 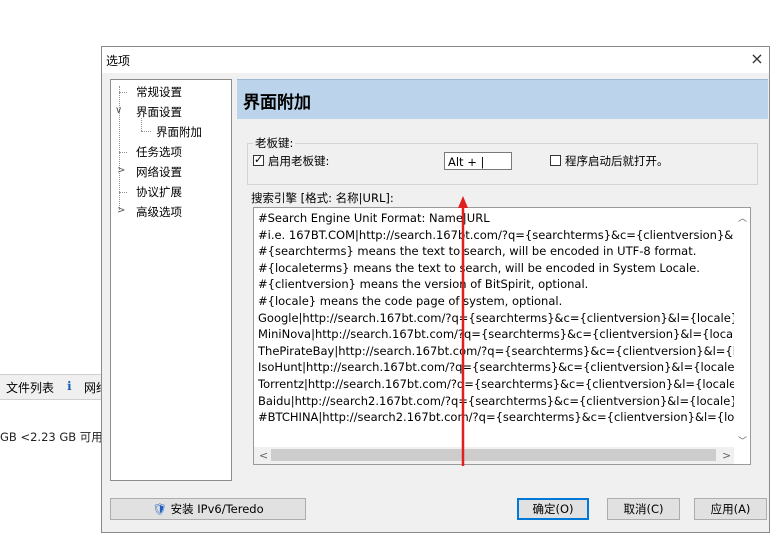 I want to click on shield-icon: 🛡, so click(x=159, y=509).